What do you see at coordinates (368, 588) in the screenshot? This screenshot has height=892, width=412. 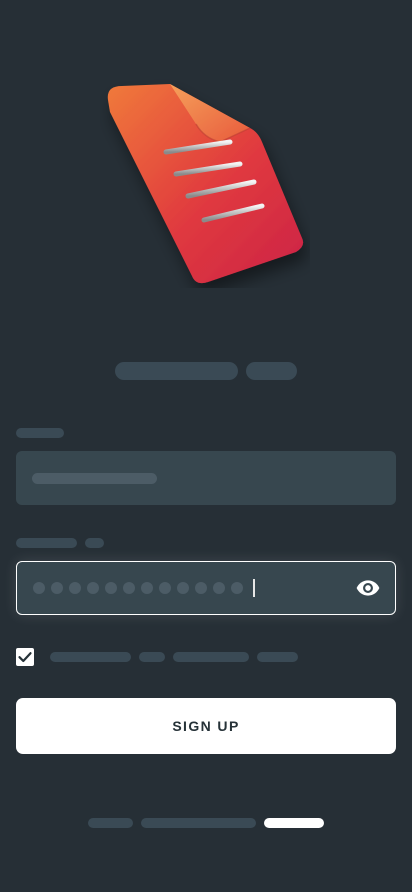 I see `eye-icon` at bounding box center [368, 588].